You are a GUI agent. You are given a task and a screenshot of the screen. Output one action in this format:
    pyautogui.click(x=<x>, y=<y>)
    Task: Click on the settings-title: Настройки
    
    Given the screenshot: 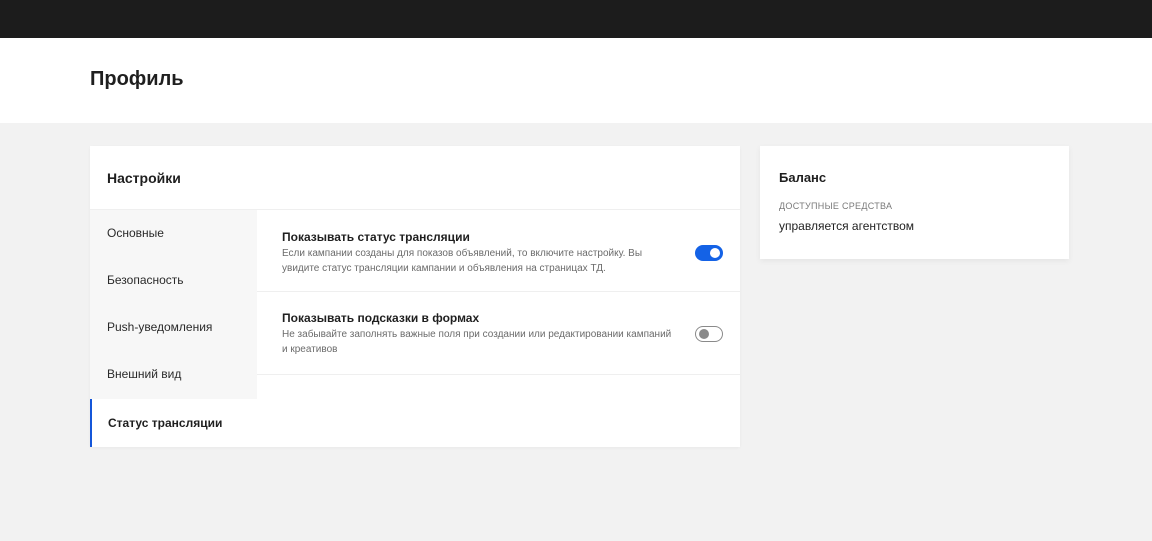 What is the action you would take?
    pyautogui.click(x=144, y=178)
    